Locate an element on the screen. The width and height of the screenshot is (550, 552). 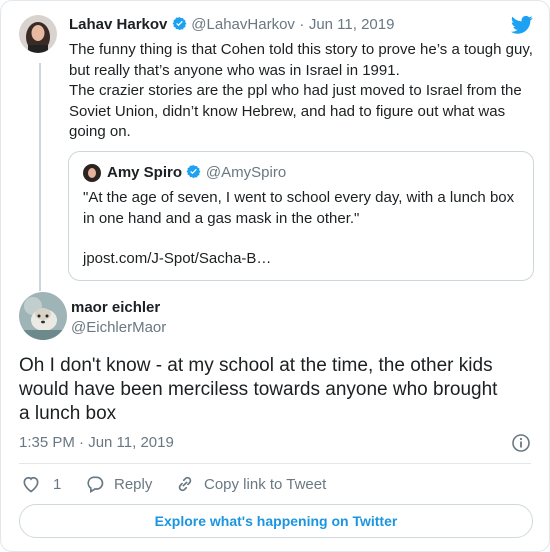
twitter-bird-icon is located at coordinates (522, 25).